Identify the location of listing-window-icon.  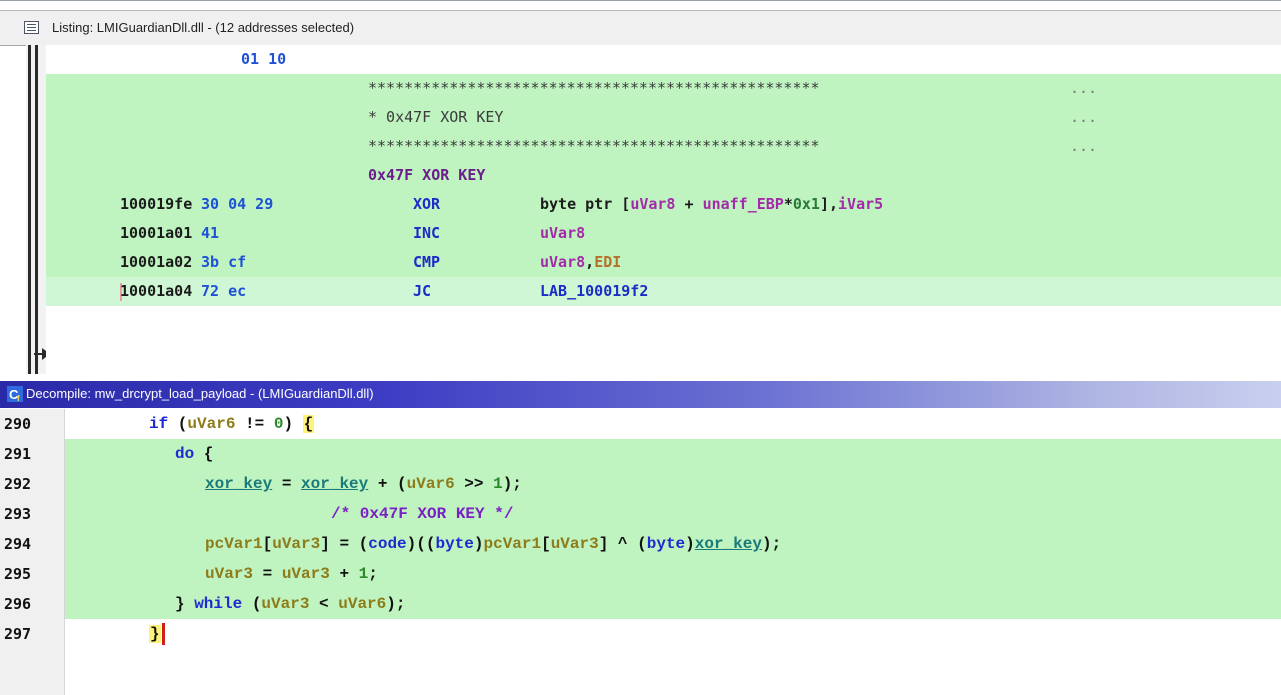
(31, 27).